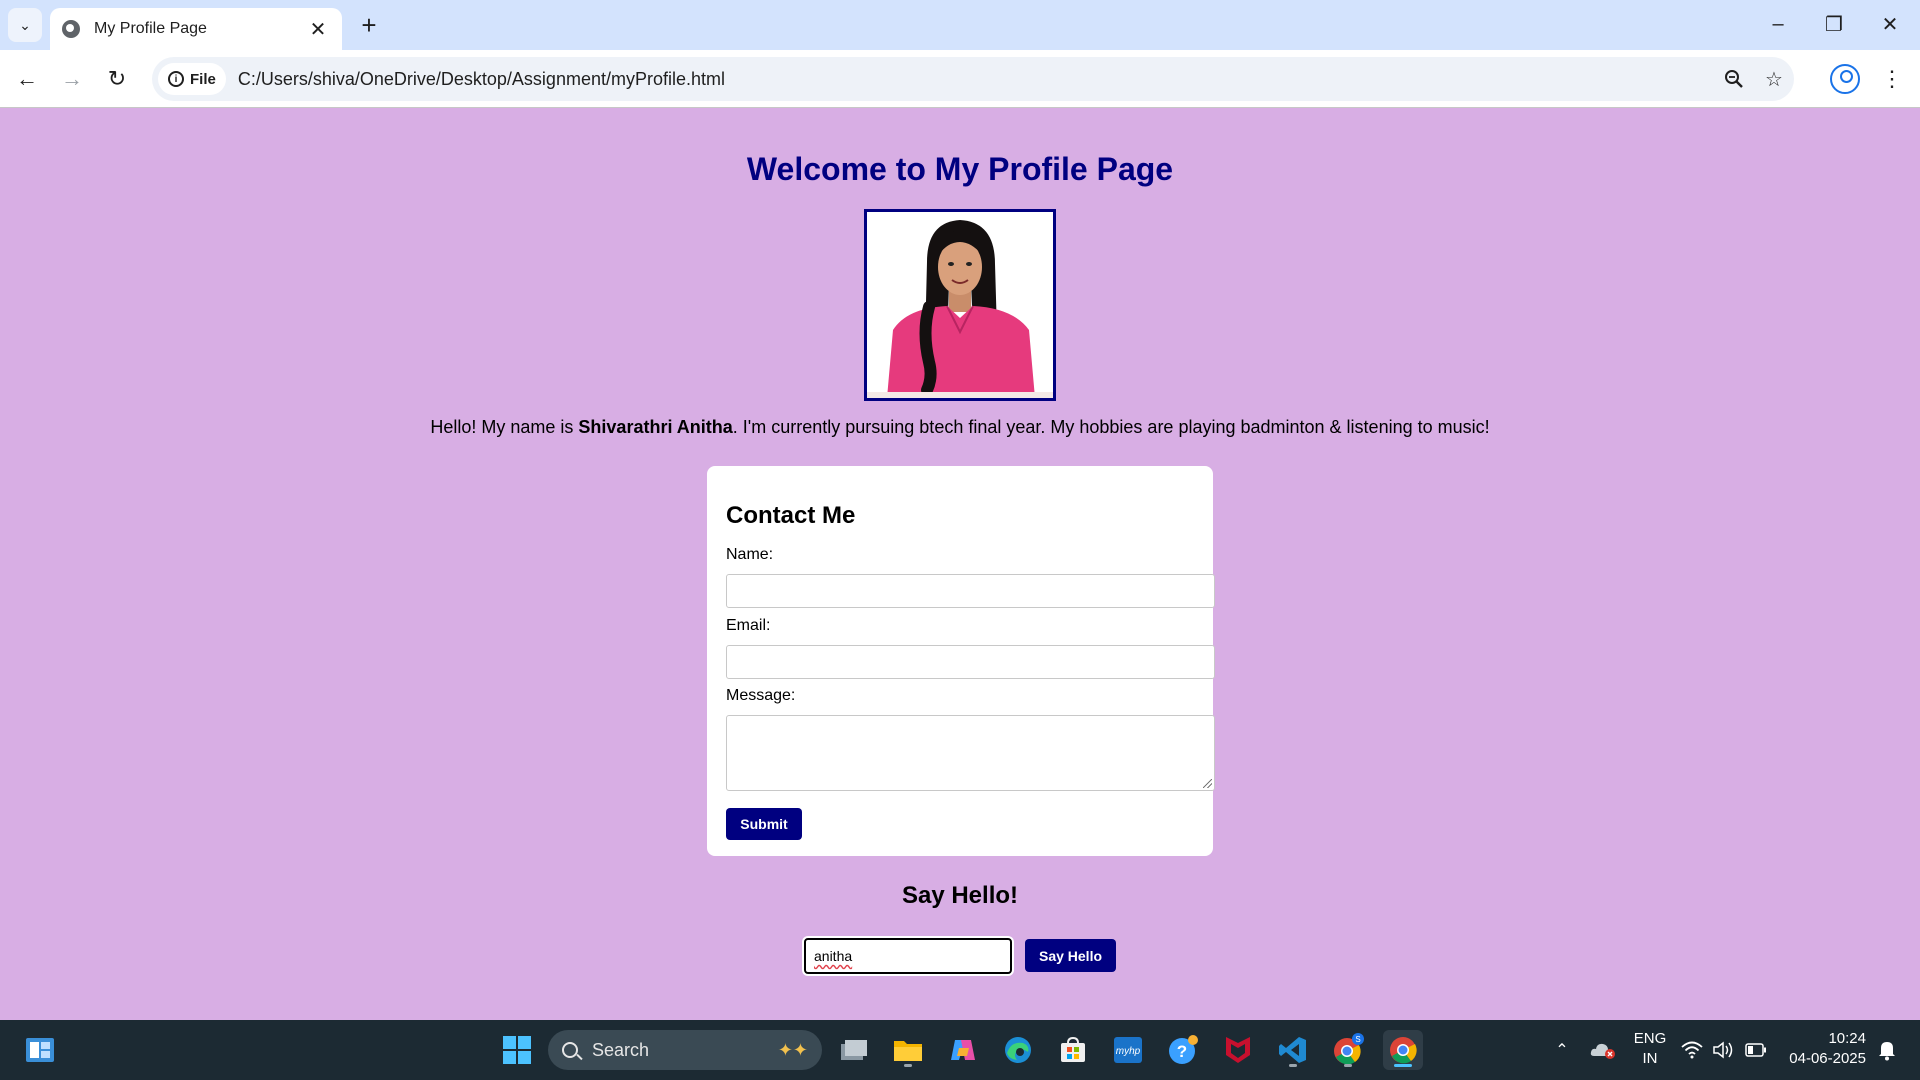 The width and height of the screenshot is (1920, 1080). Describe the element at coordinates (71, 29) in the screenshot. I see `globe-icon` at that location.